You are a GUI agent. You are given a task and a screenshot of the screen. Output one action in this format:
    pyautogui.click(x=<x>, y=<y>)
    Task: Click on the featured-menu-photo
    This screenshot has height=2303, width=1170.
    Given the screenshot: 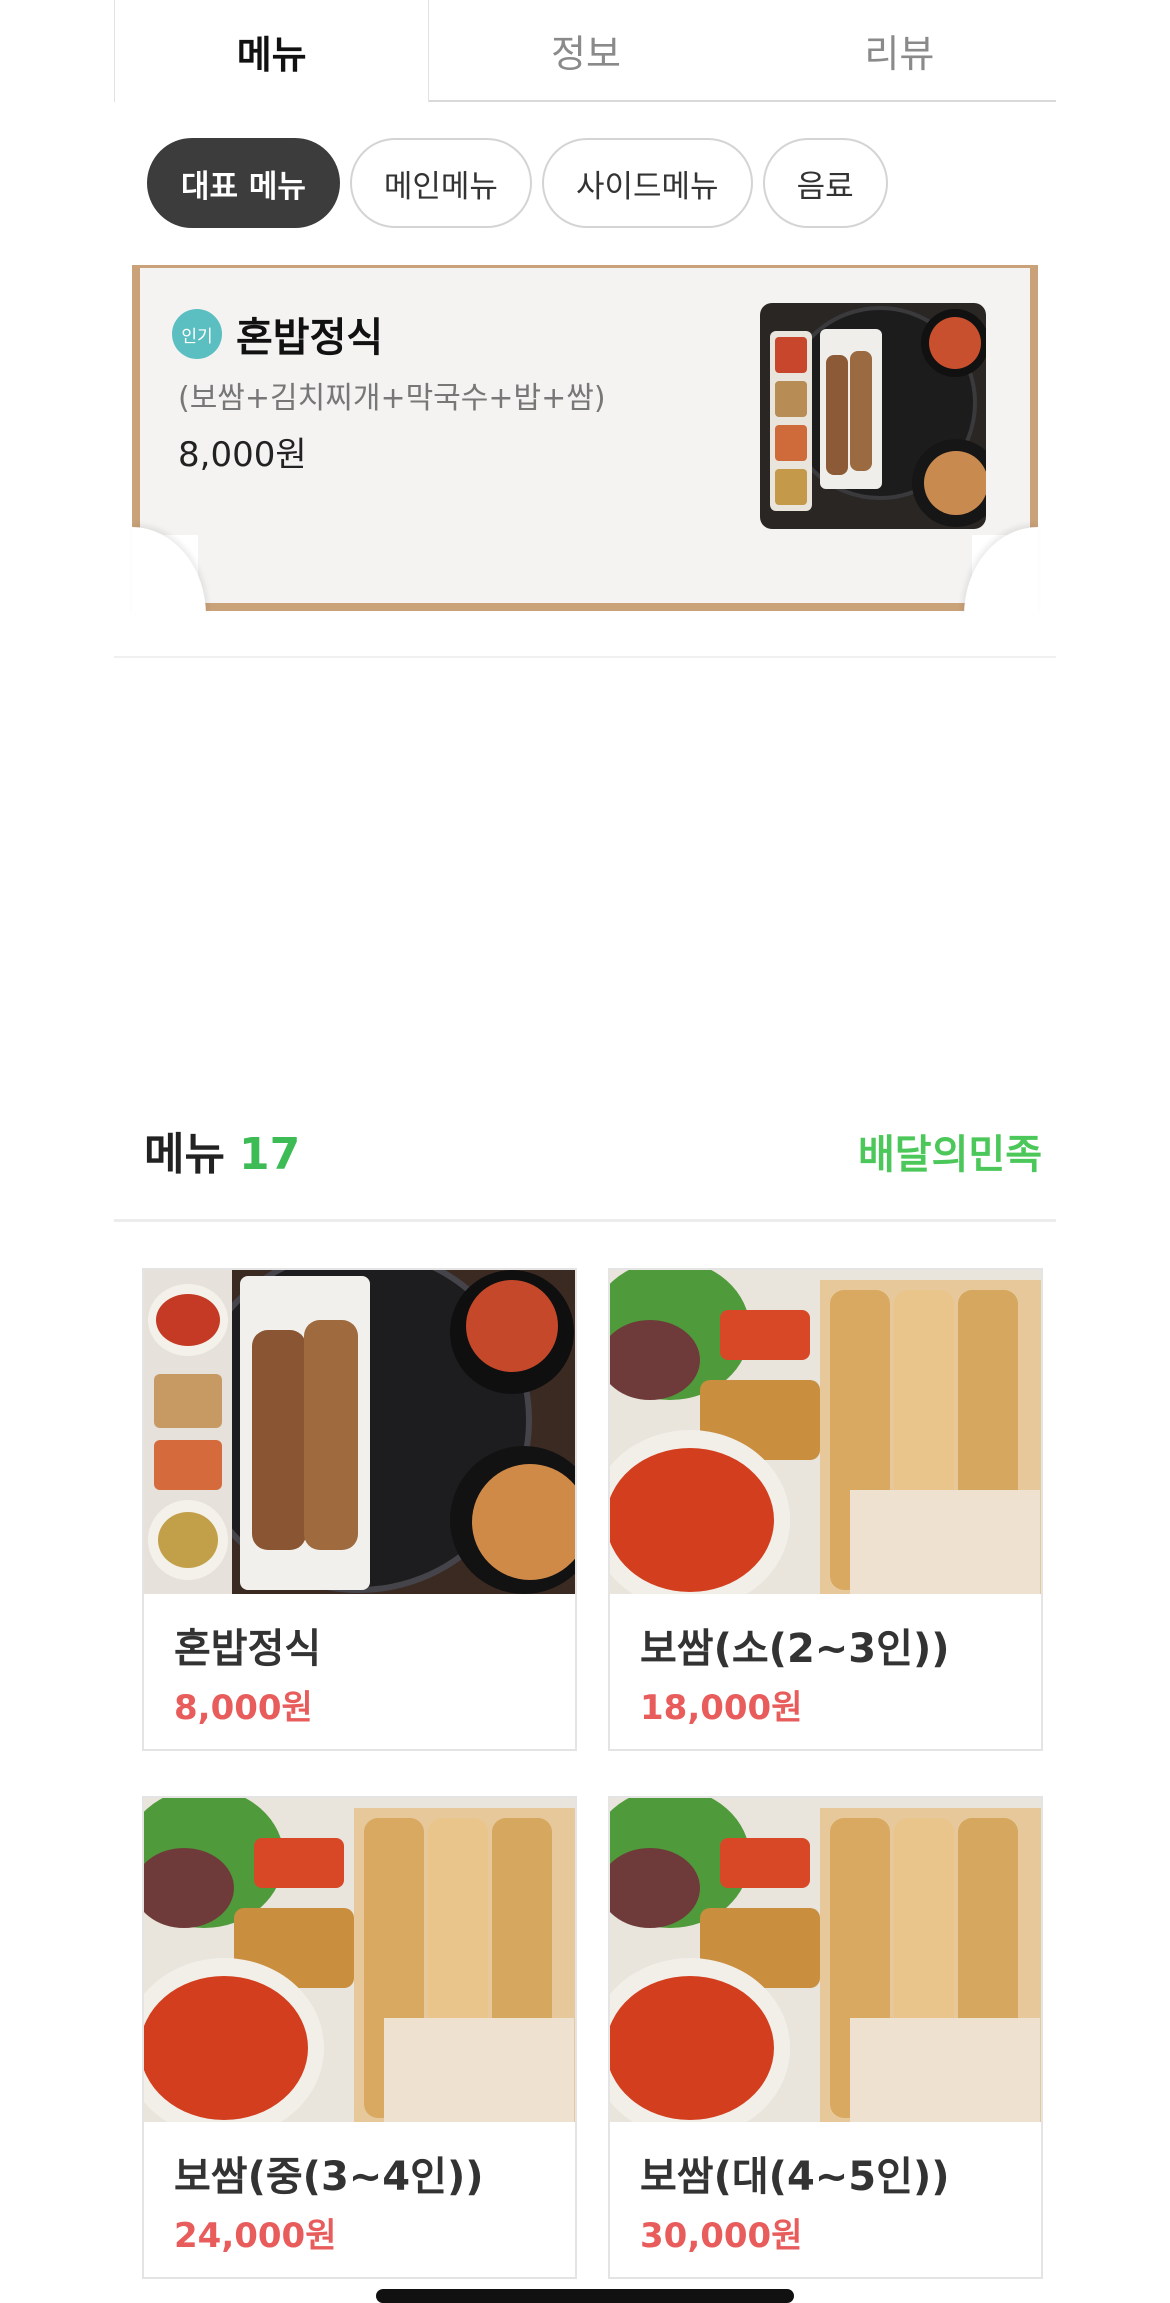 What is the action you would take?
    pyautogui.click(x=873, y=416)
    